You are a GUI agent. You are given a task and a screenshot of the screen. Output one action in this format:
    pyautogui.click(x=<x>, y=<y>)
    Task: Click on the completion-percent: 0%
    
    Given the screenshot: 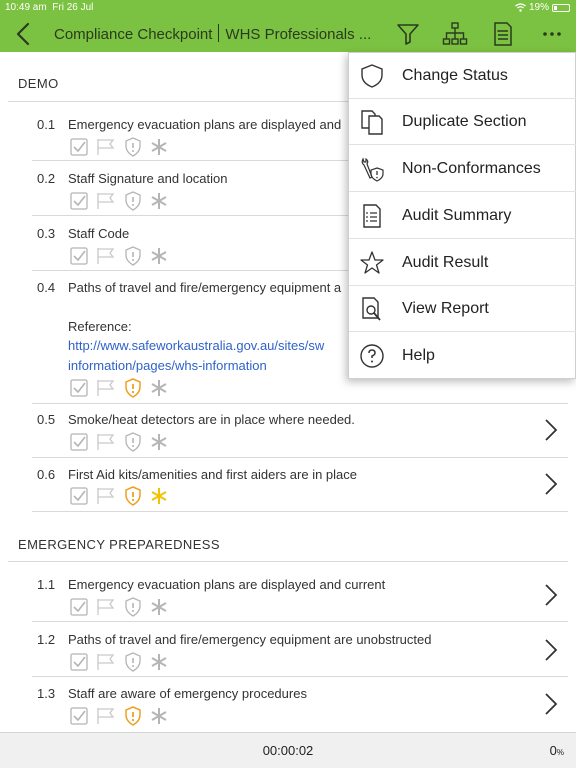 What is the action you would take?
    pyautogui.click(x=556, y=750)
    